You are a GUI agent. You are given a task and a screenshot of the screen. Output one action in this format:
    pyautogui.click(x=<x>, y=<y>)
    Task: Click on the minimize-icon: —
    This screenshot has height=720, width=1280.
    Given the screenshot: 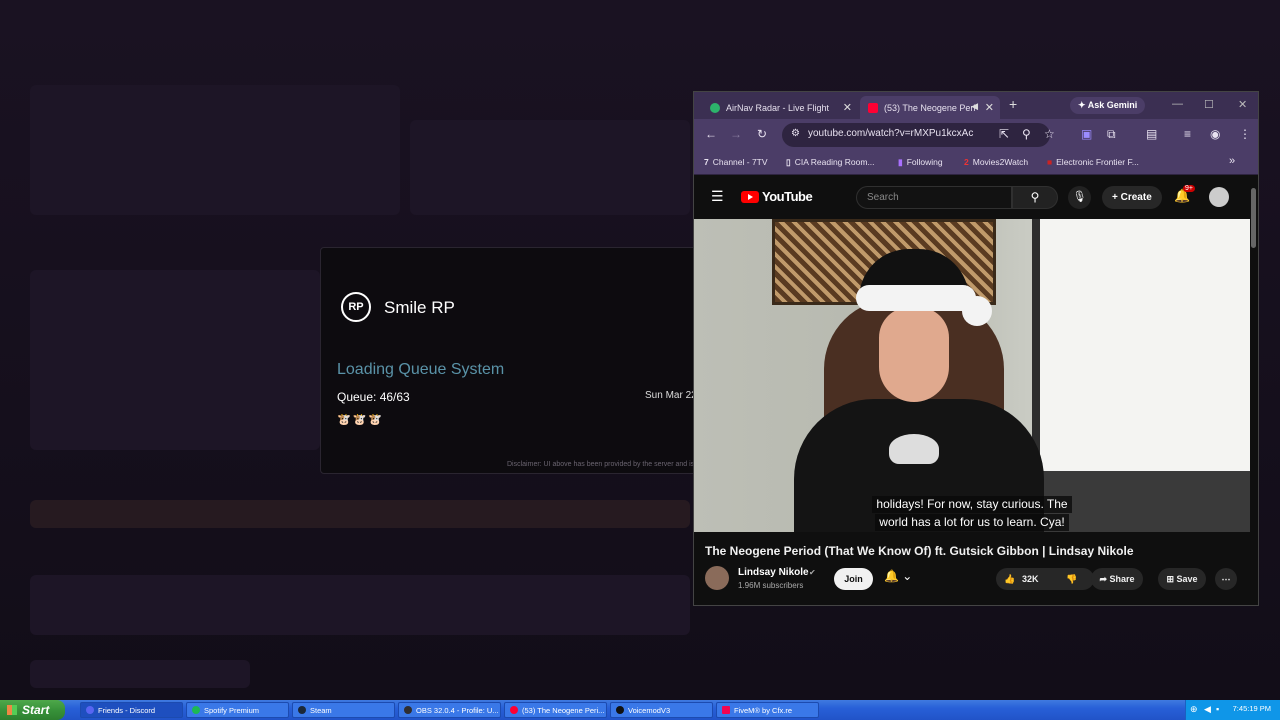 What is the action you would take?
    pyautogui.click(x=1177, y=104)
    